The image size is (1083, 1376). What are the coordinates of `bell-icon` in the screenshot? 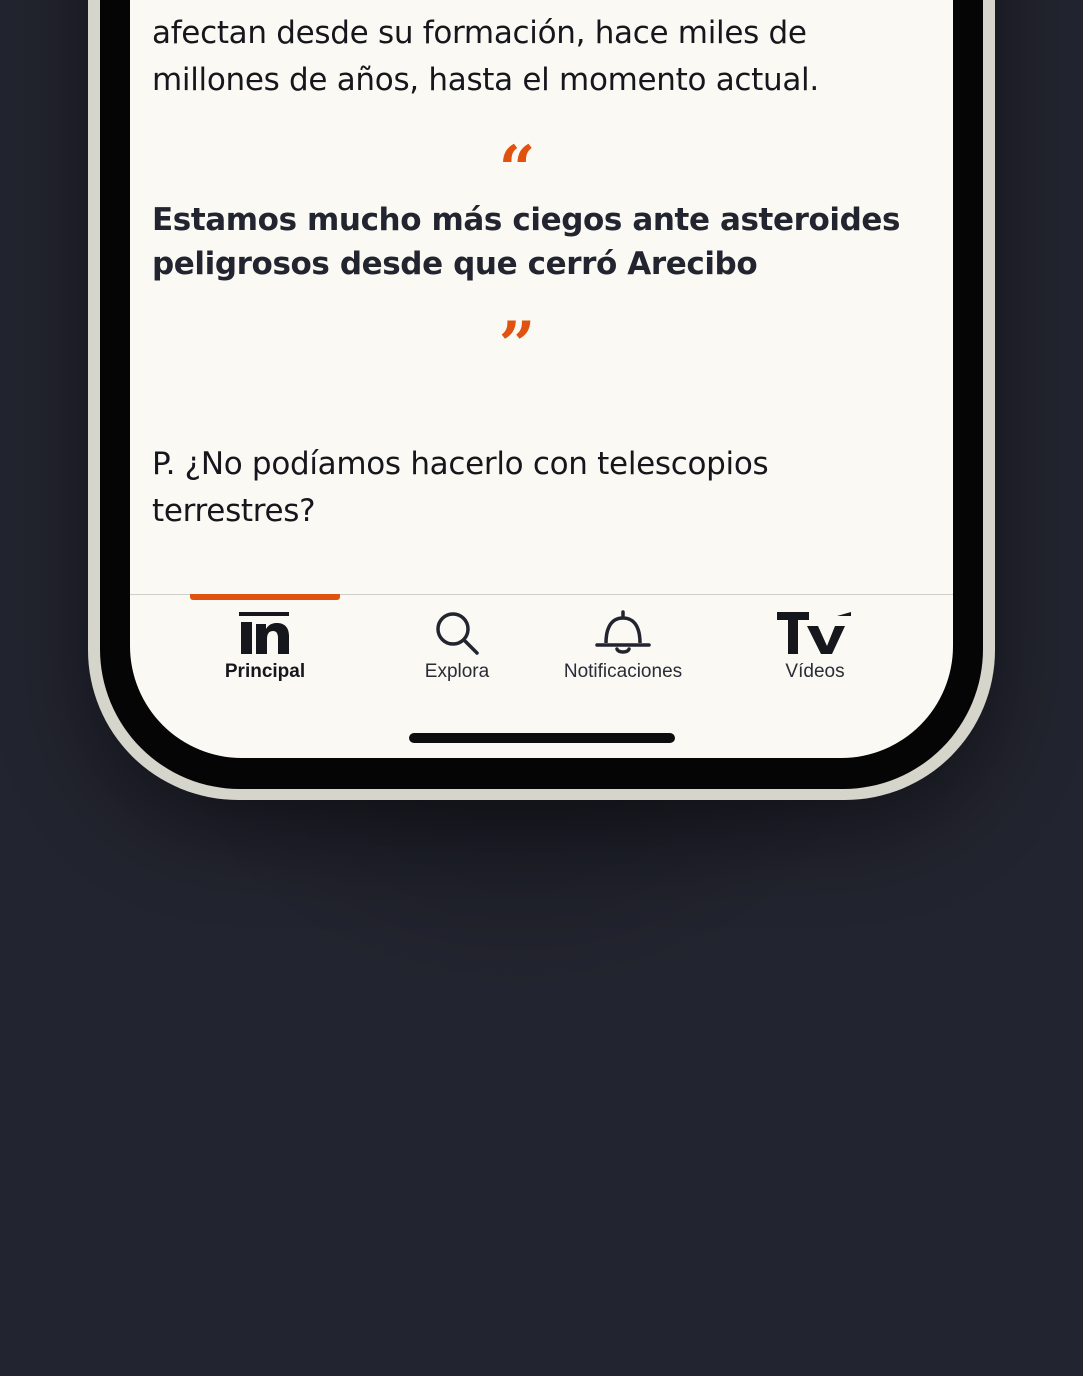 It's located at (623, 632).